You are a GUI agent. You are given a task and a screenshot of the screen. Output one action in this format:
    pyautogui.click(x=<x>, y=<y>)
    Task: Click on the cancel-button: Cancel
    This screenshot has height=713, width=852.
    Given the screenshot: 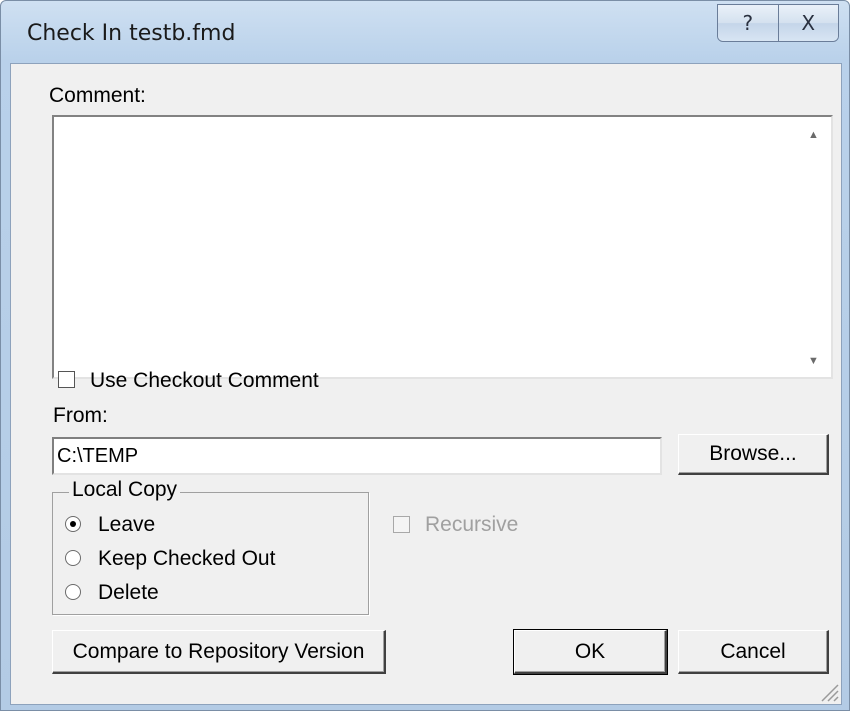 What is the action you would take?
    pyautogui.click(x=753, y=652)
    